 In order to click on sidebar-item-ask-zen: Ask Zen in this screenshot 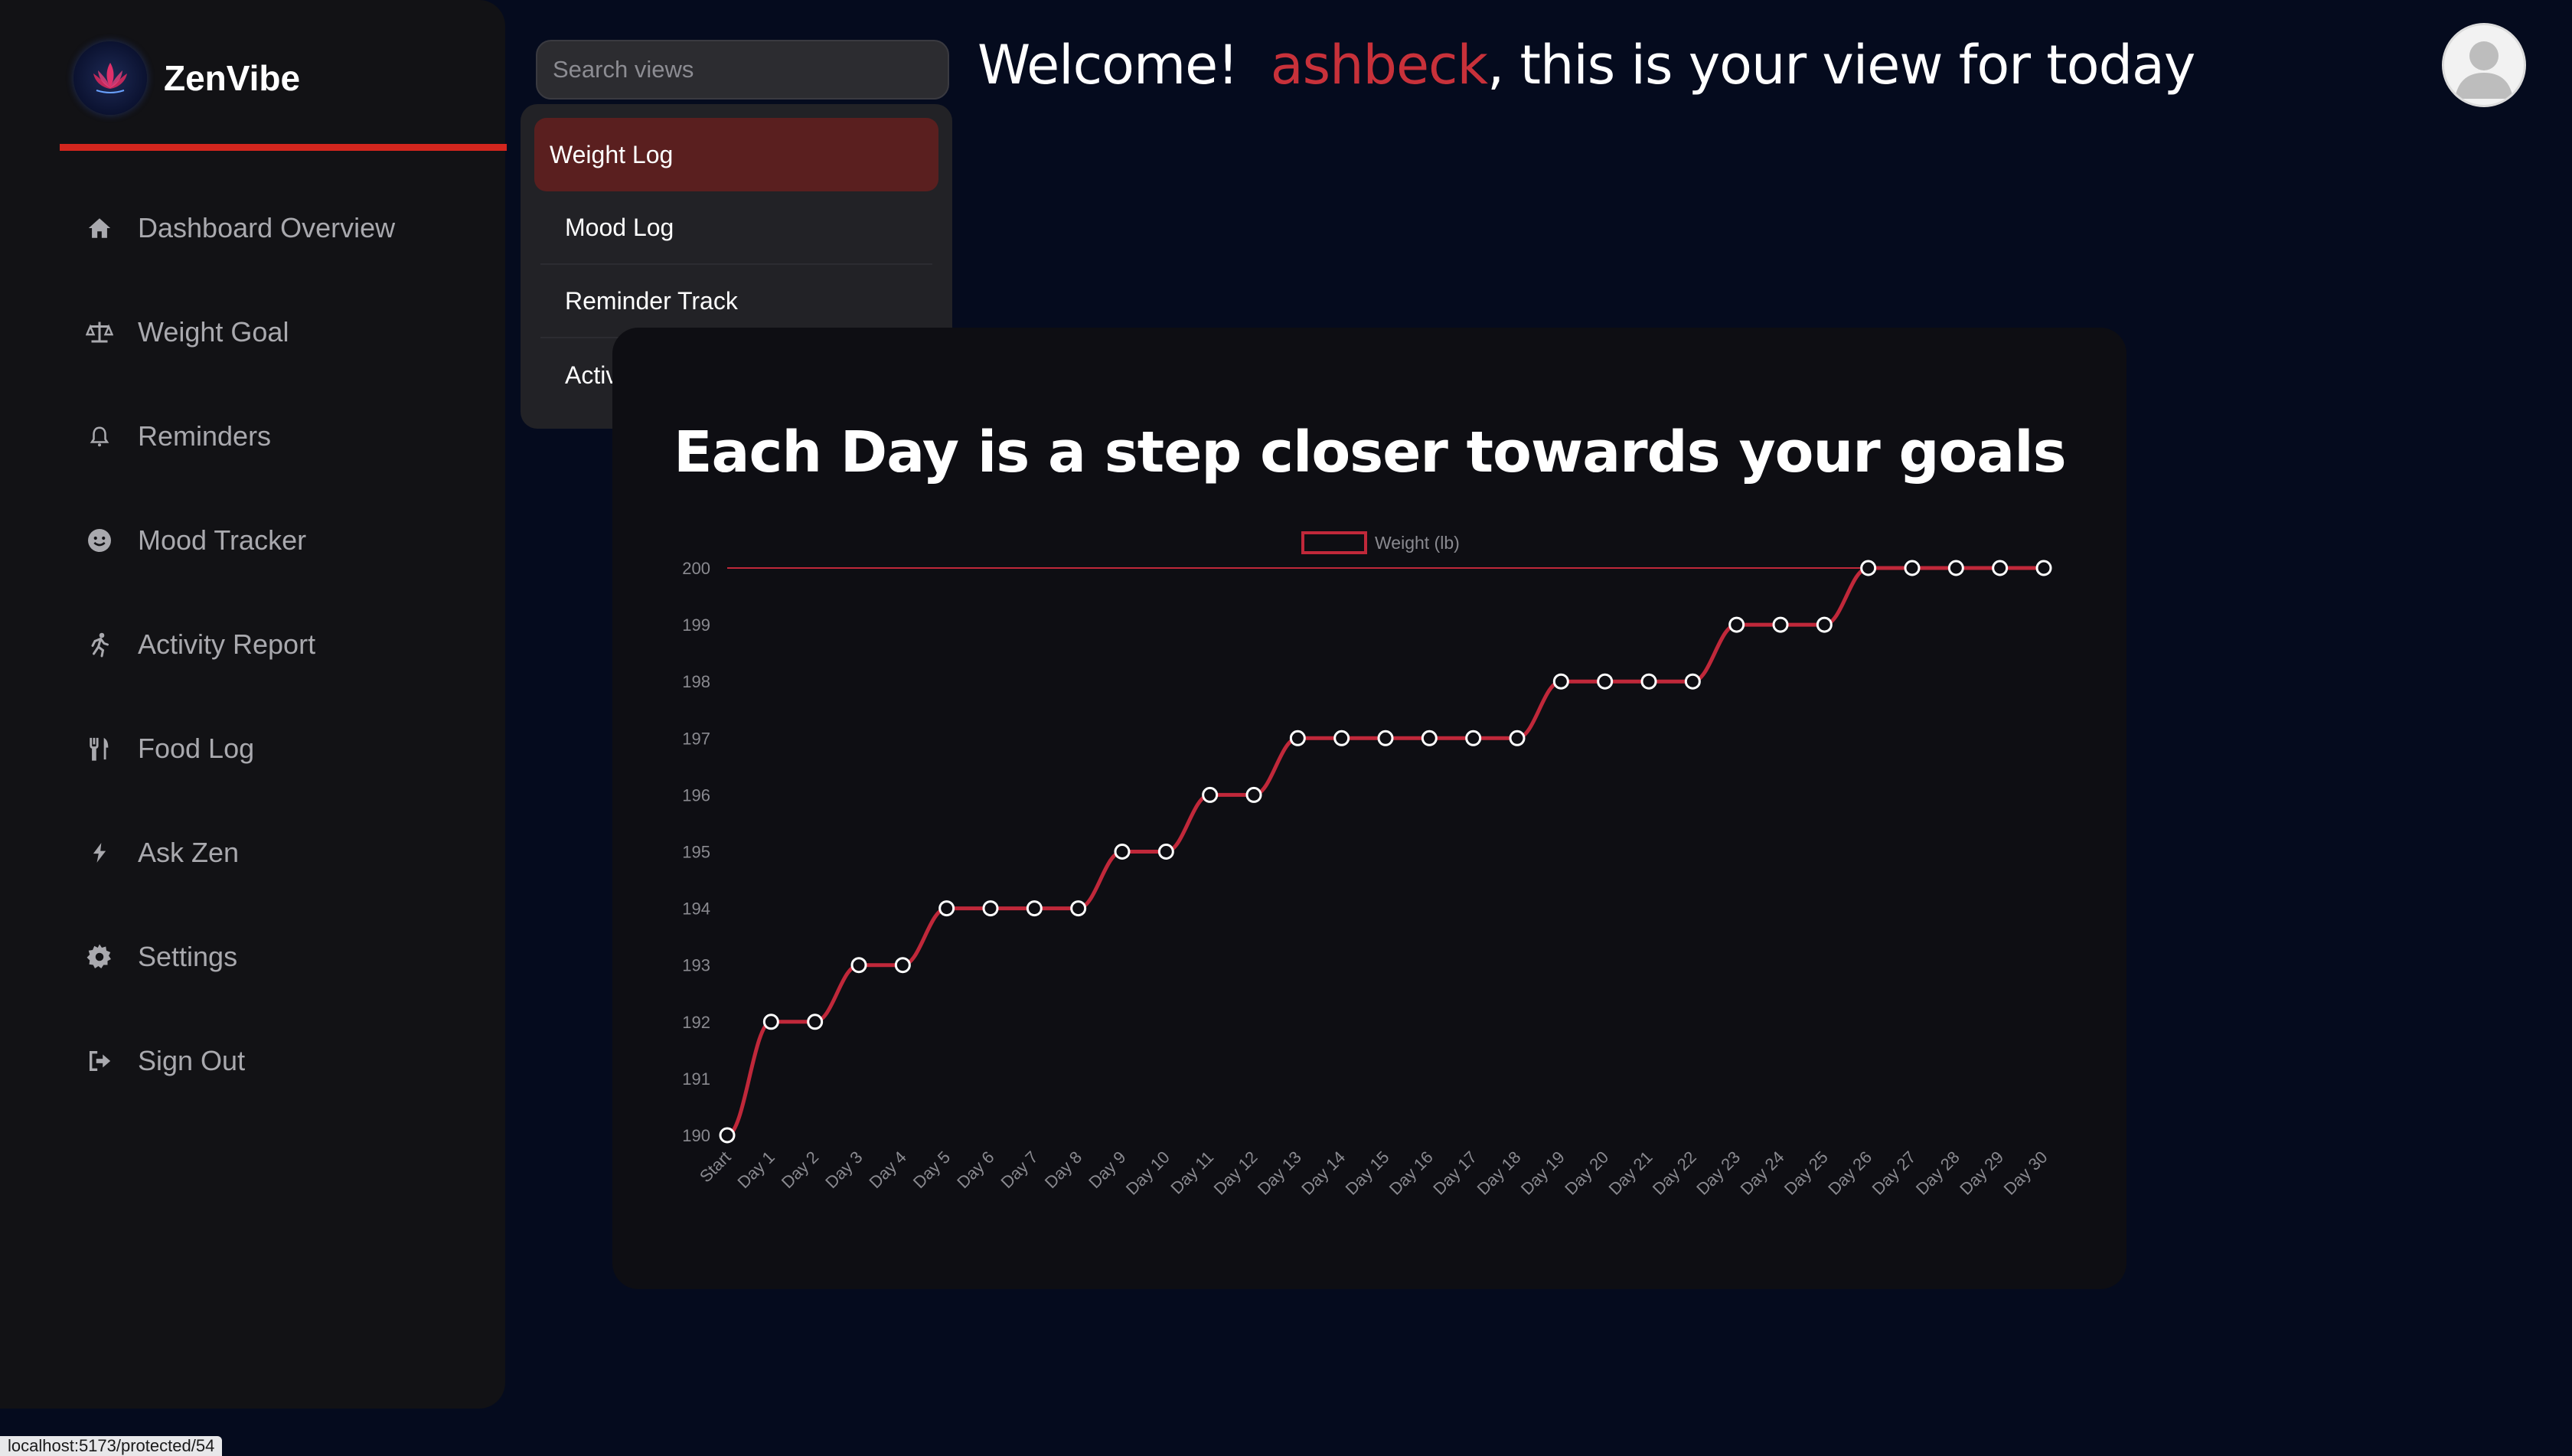, I will do `click(239, 853)`.